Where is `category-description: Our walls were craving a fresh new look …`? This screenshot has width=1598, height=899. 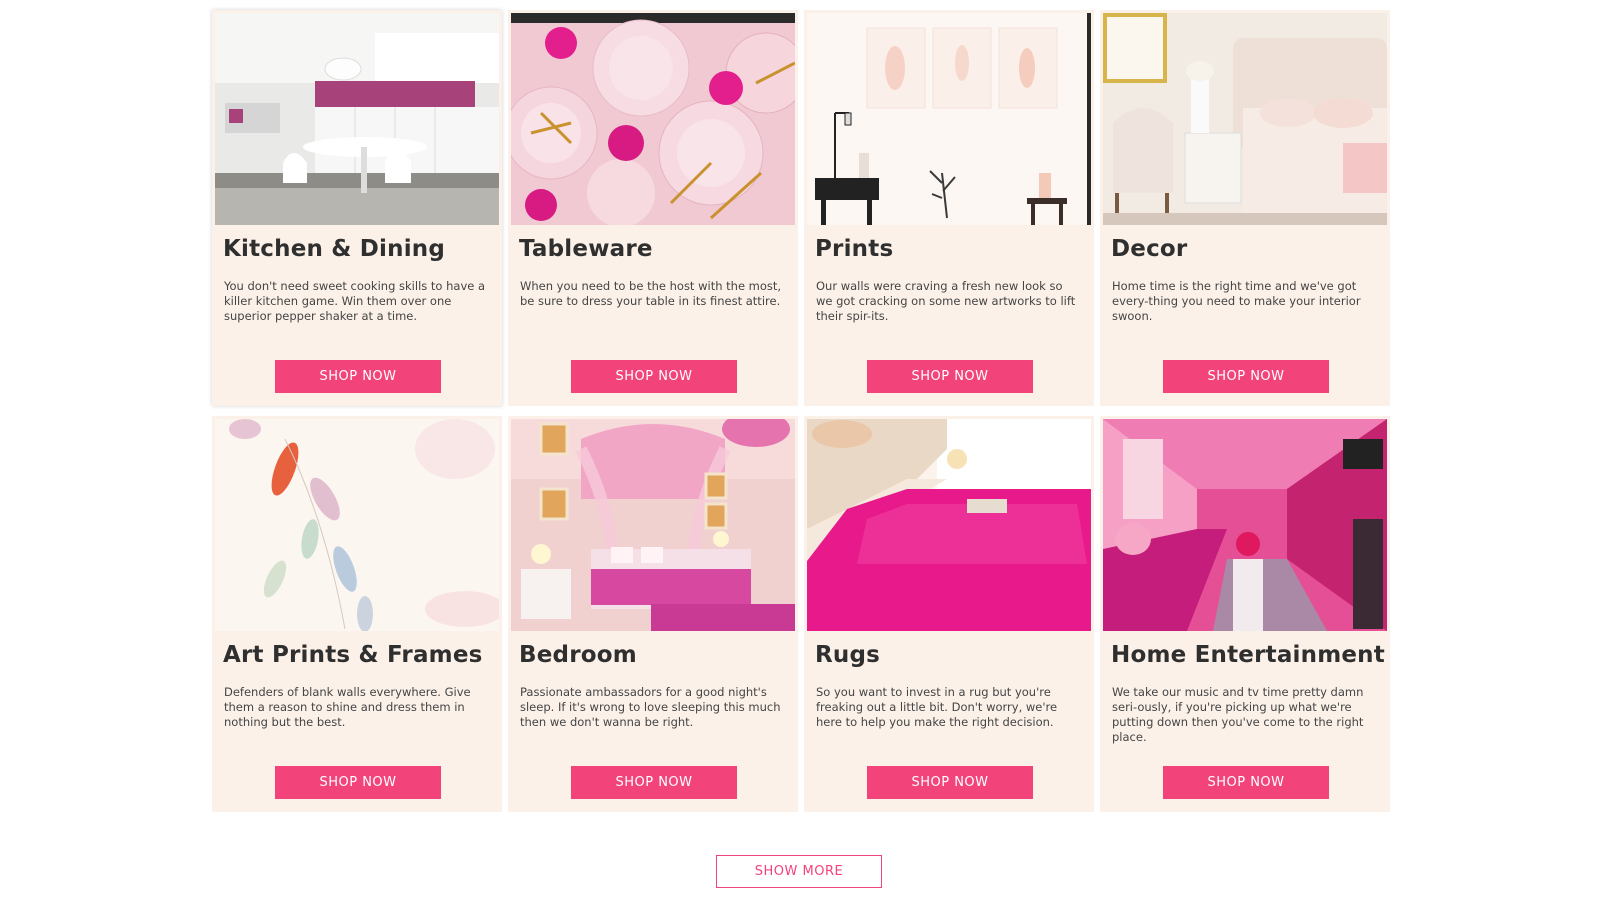
category-description: Our walls were craving a fresh new look … is located at coordinates (946, 301).